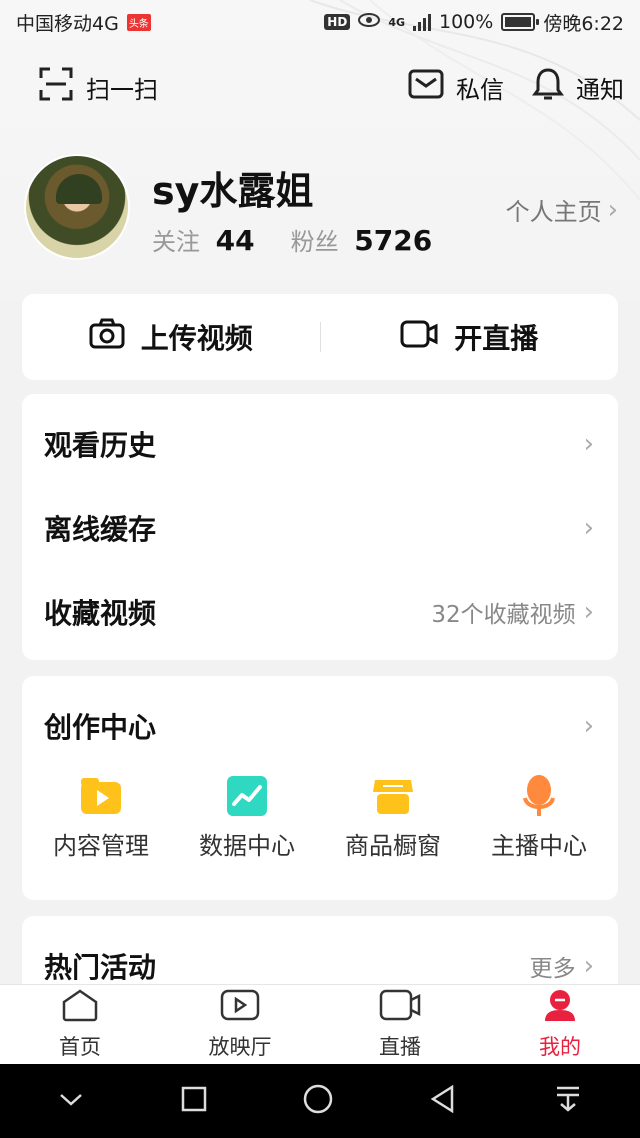  I want to click on nav-theater: 放映厅, so click(240, 1024).